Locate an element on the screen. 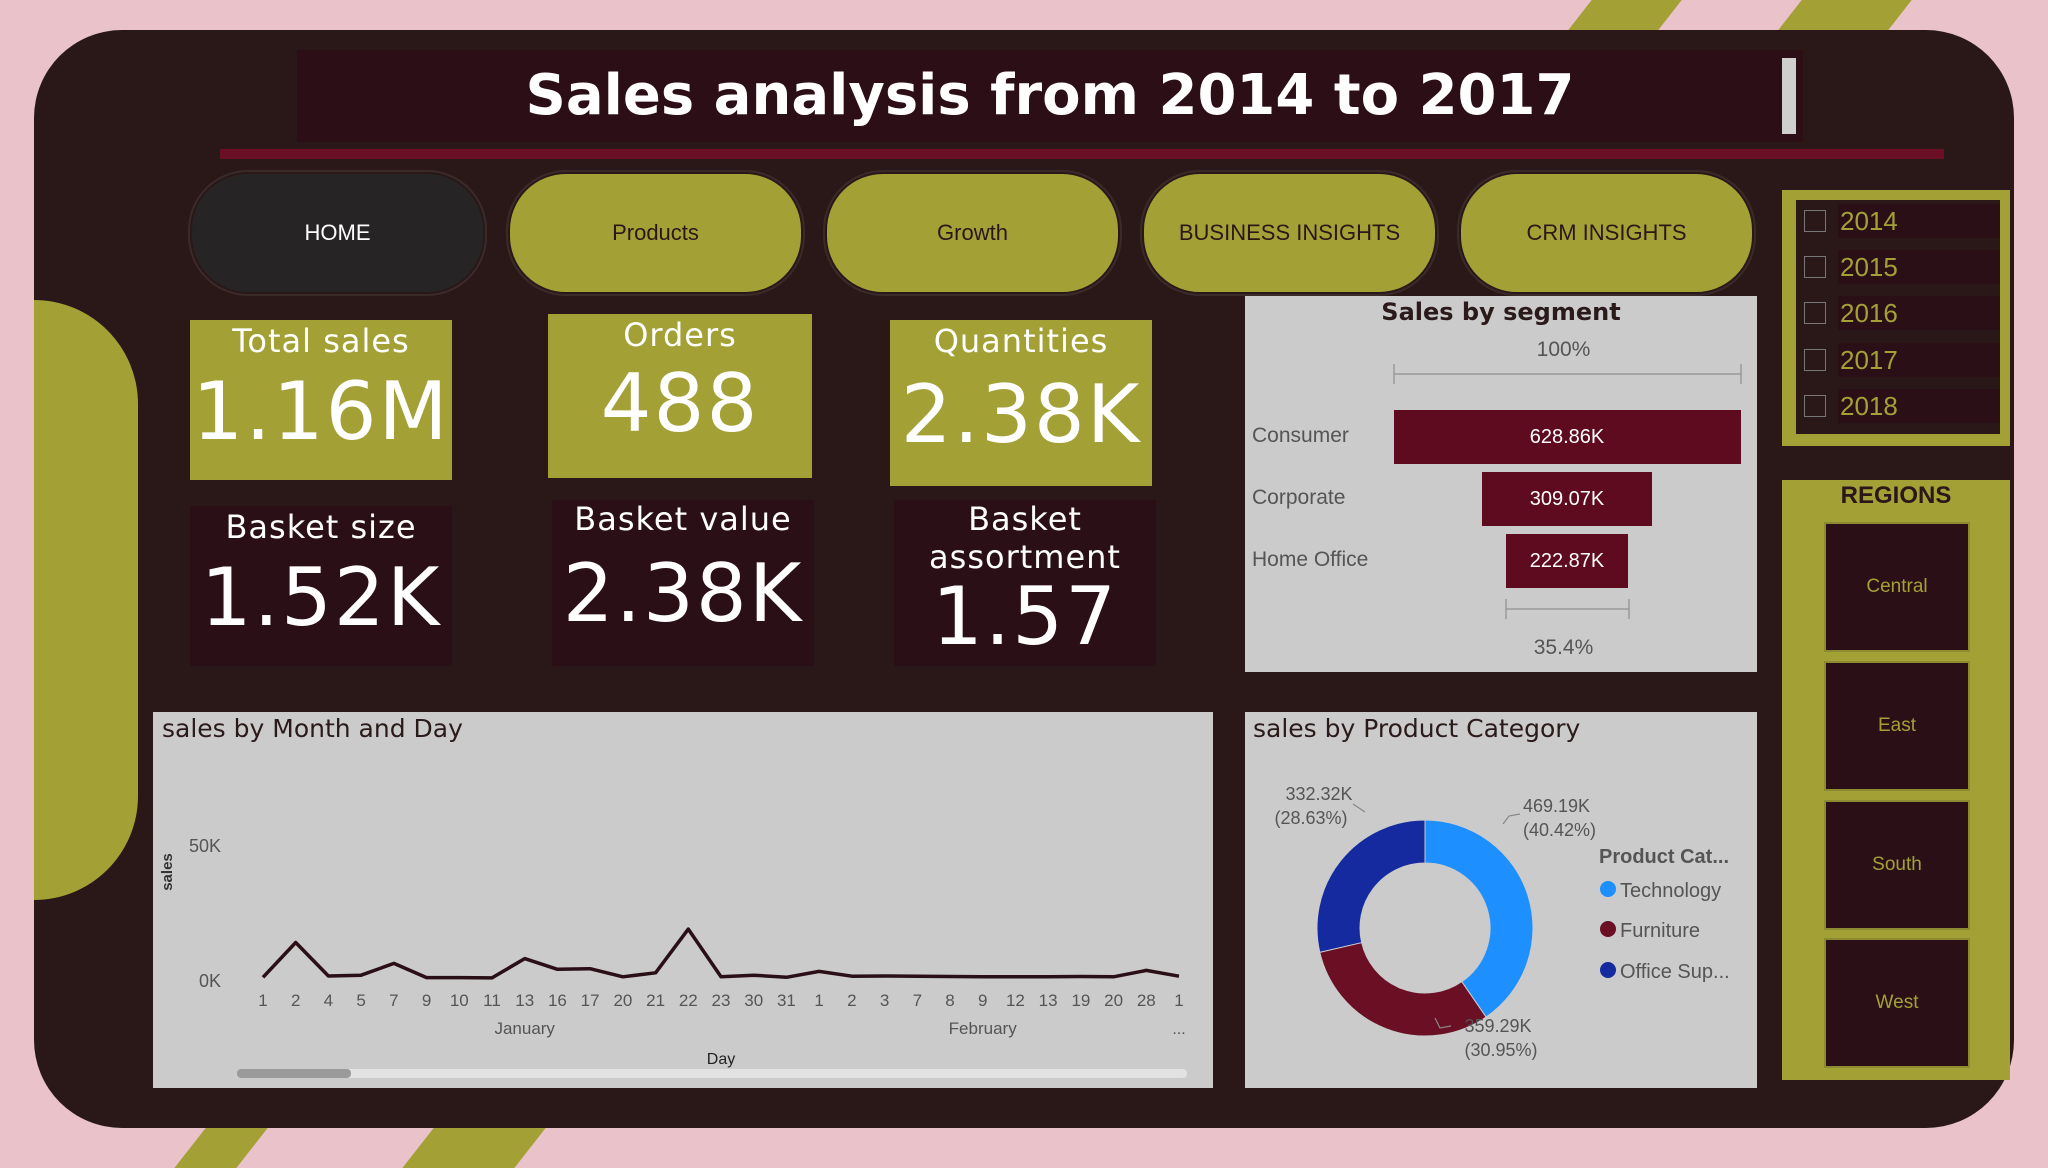  donut-legend-furniture: Furniture is located at coordinates (1660, 931).